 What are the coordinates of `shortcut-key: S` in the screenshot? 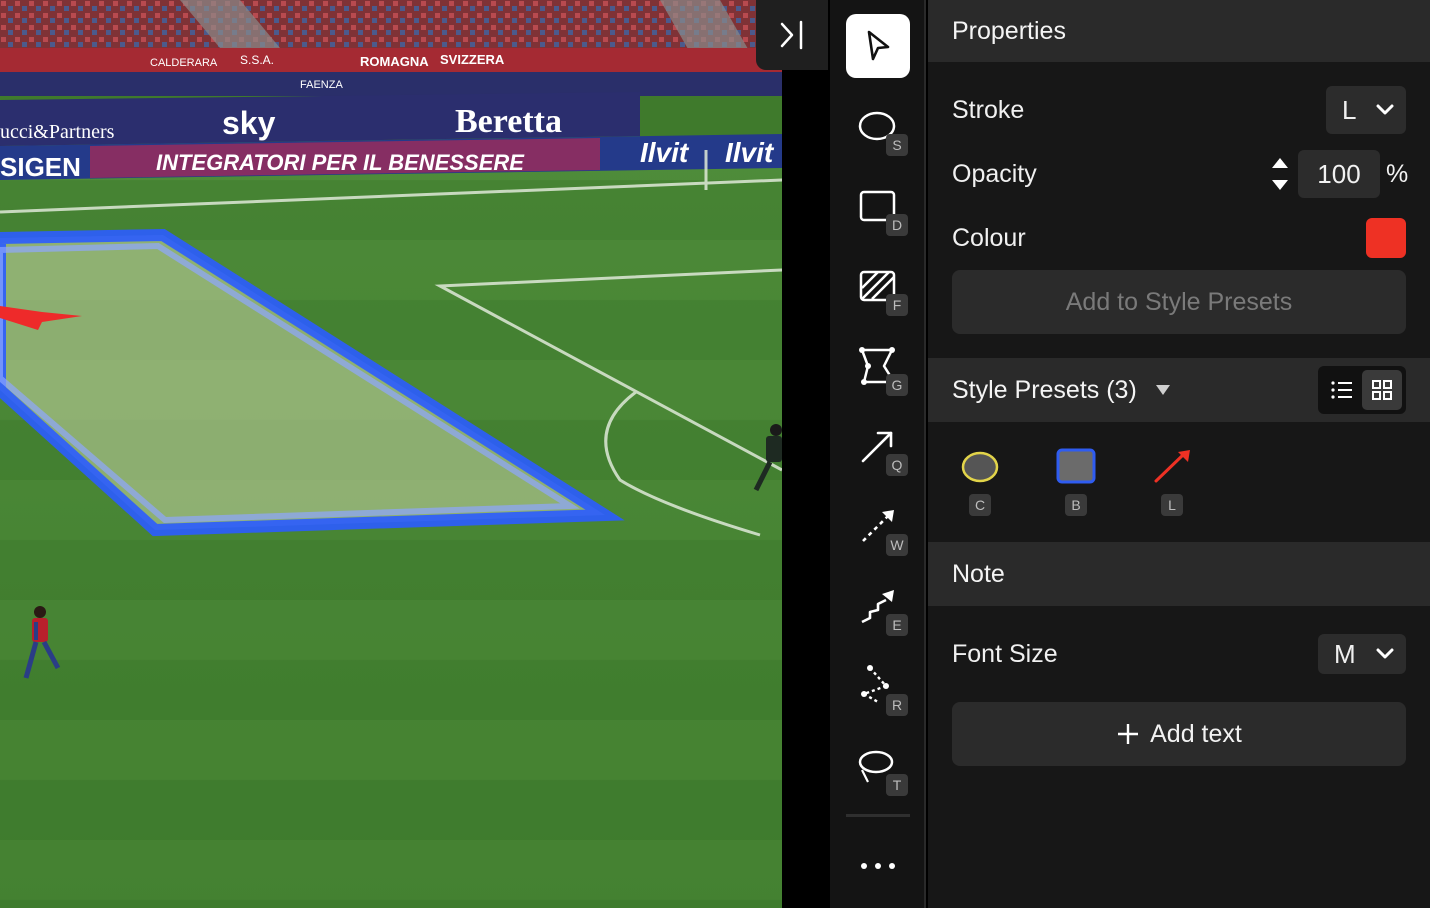 It's located at (897, 145).